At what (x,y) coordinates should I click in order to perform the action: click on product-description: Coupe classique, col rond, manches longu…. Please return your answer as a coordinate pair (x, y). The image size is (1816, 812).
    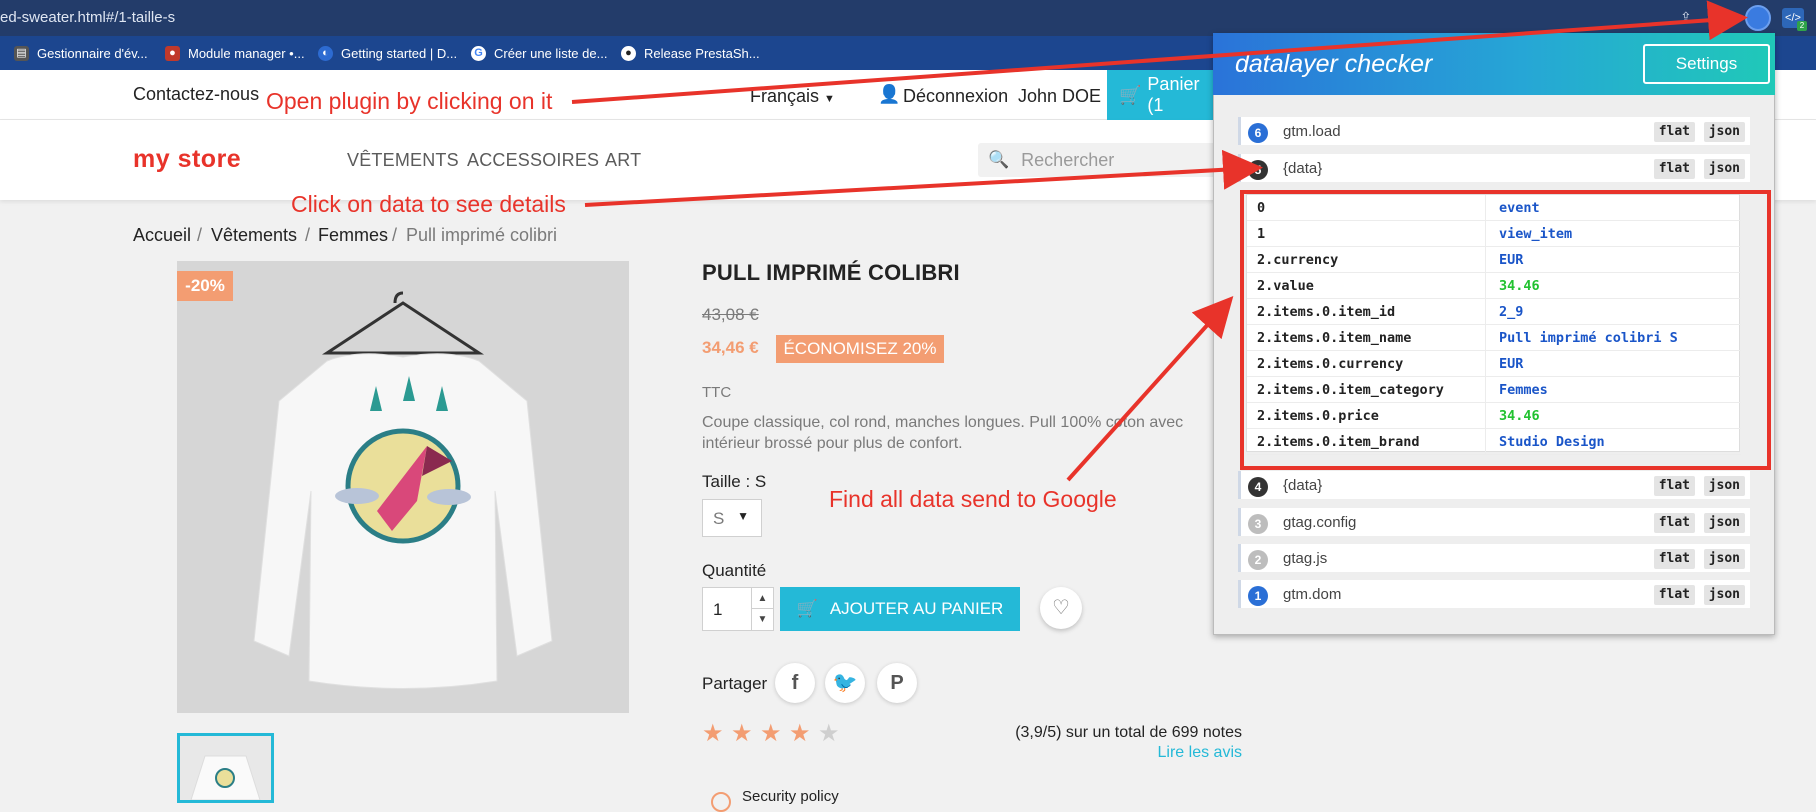
    Looking at the image, I should click on (943, 433).